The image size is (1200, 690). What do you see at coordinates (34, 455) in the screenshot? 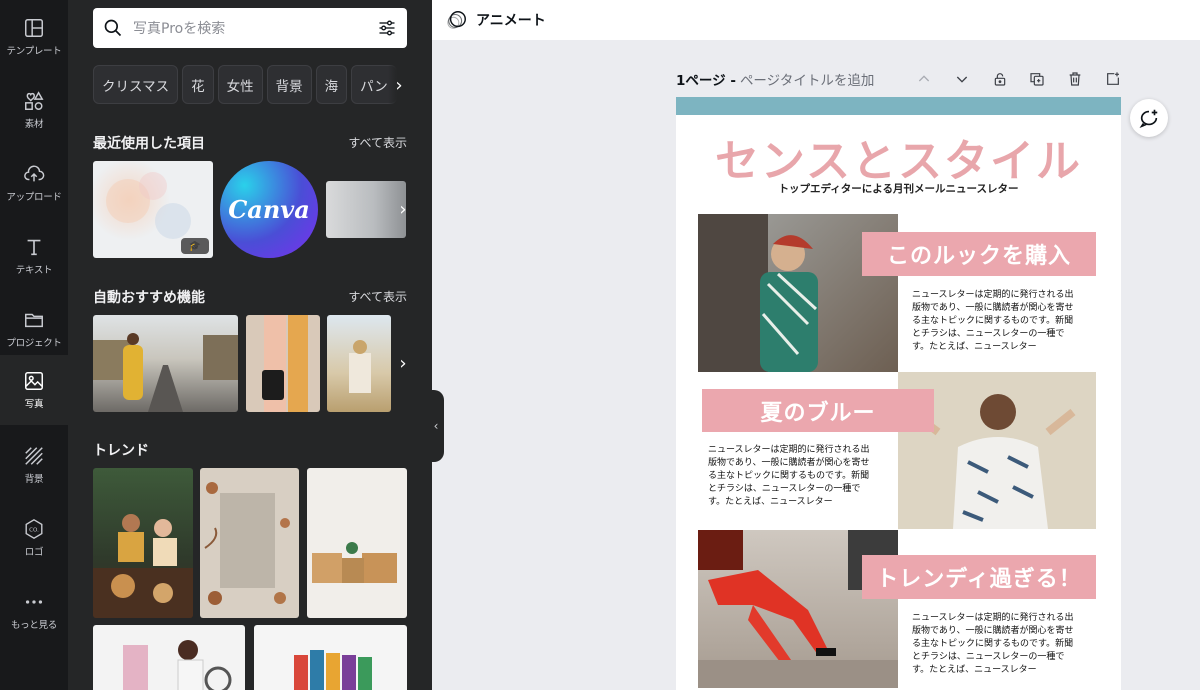
I see `background-icon` at bounding box center [34, 455].